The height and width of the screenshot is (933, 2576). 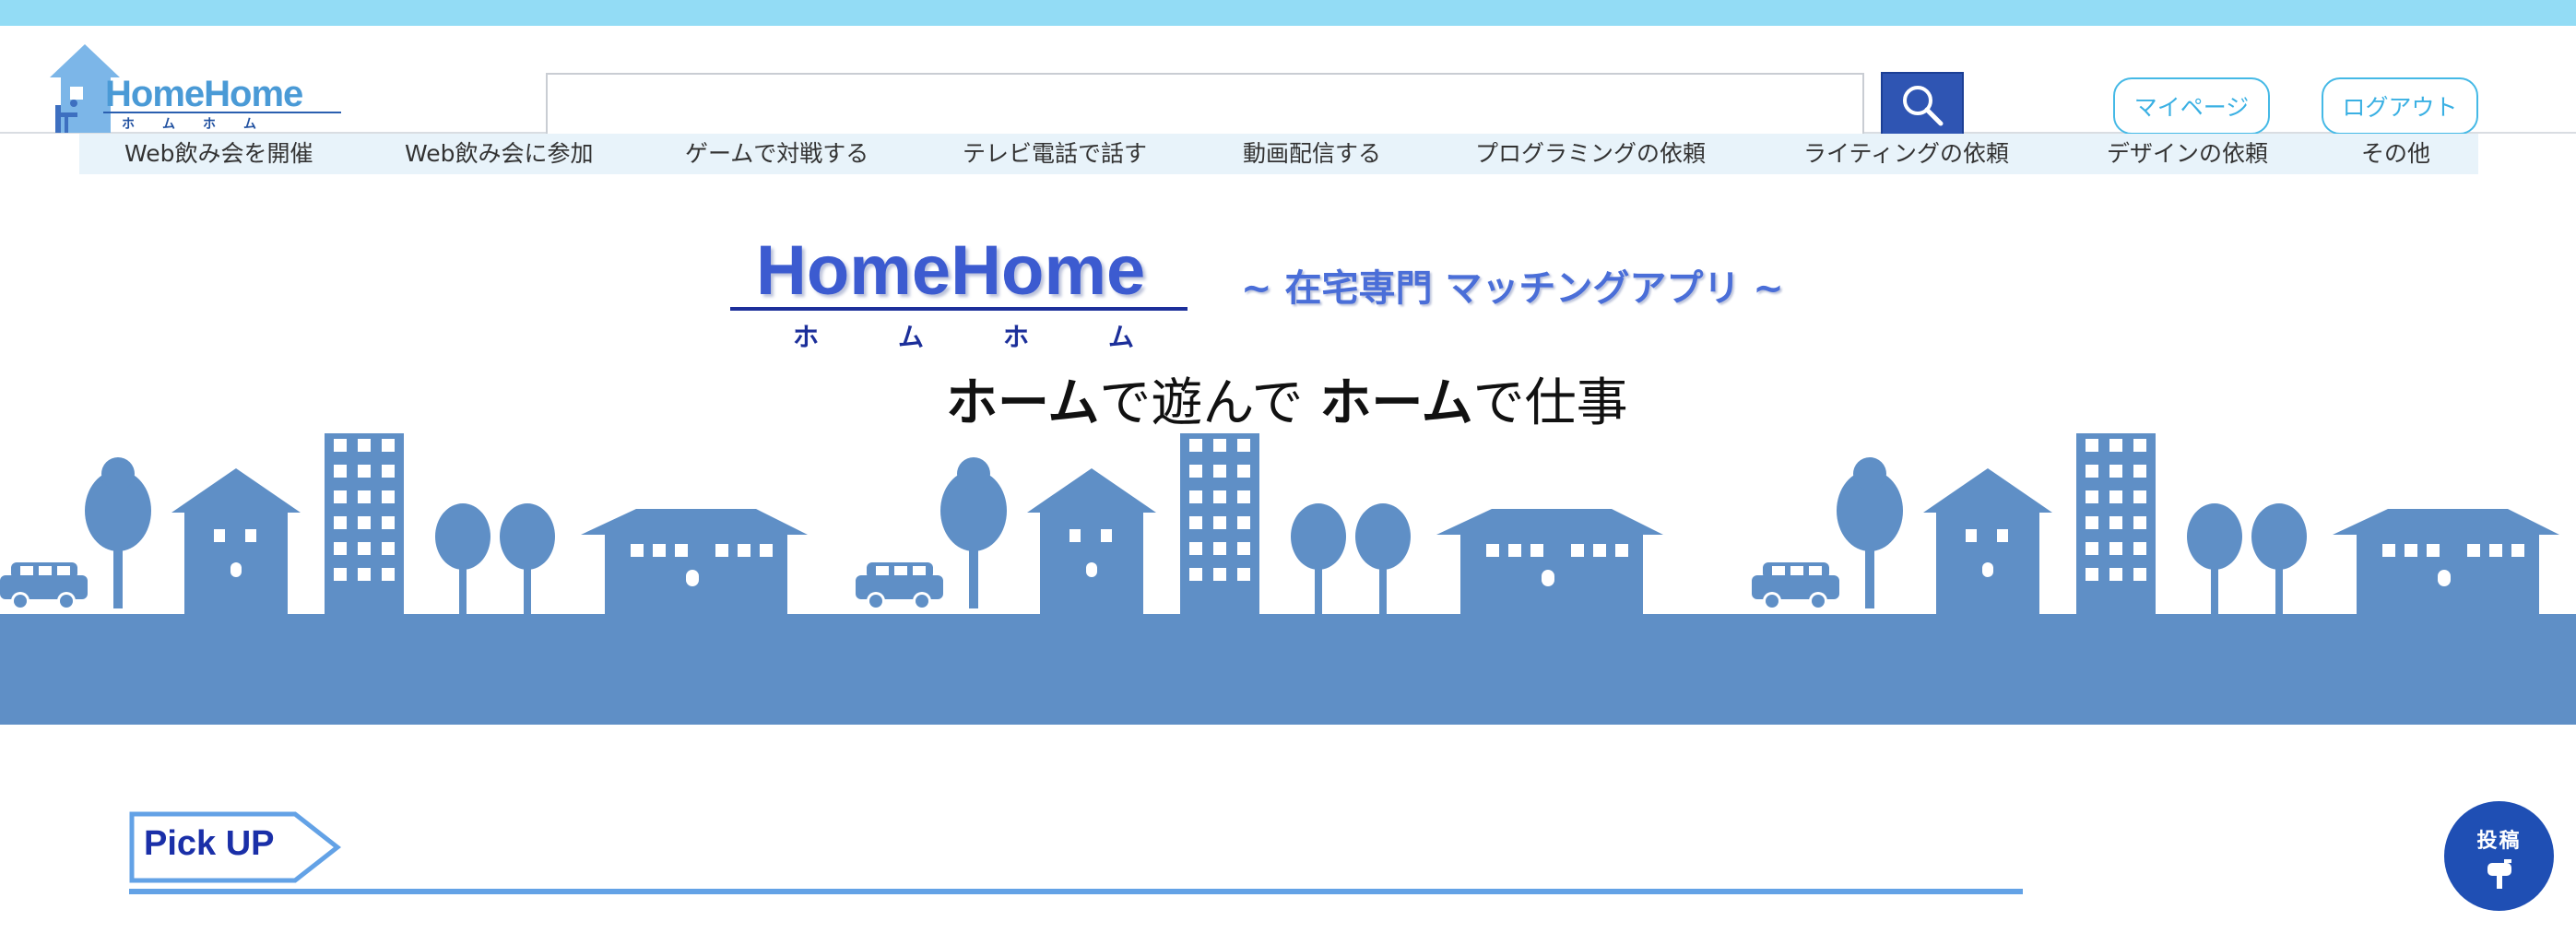 What do you see at coordinates (203, 124) in the screenshot?
I see `logo-kana: ホムホム` at bounding box center [203, 124].